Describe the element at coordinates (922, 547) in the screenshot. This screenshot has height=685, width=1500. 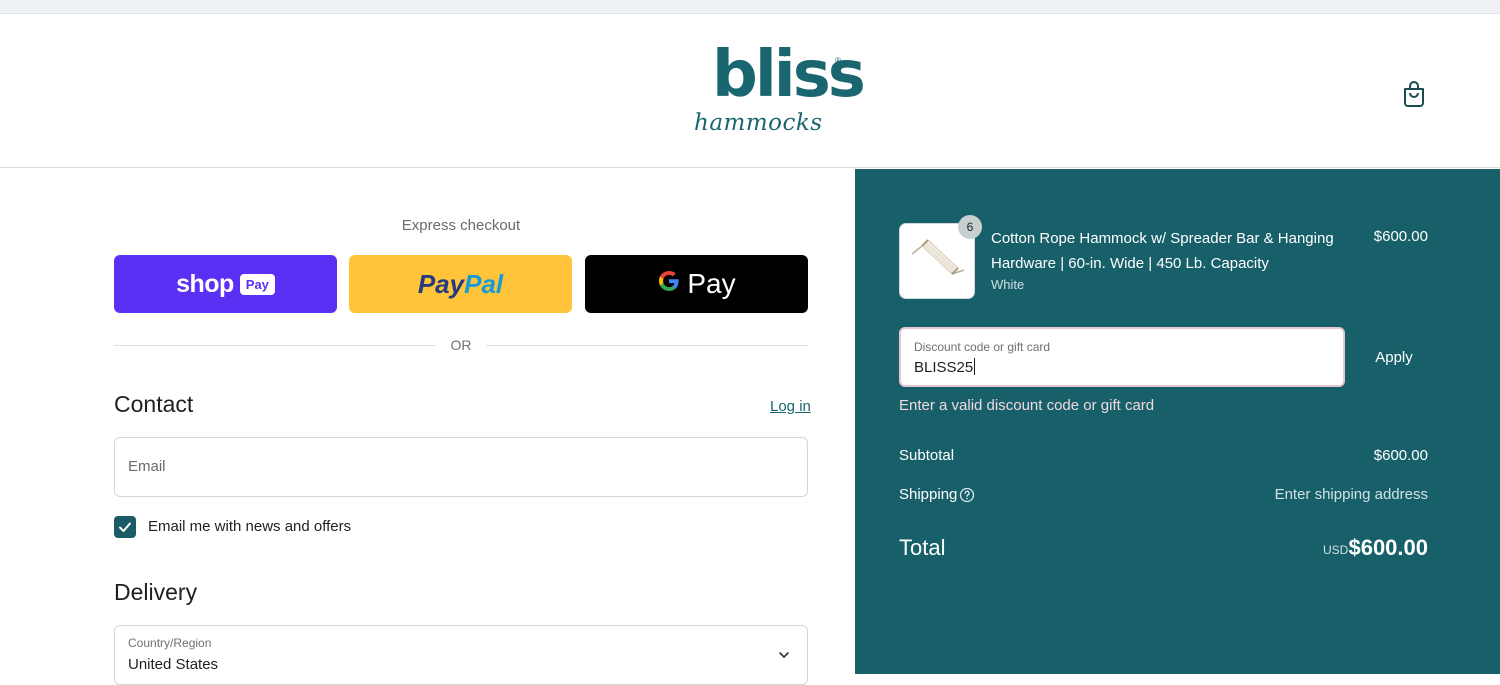
I see `total-label: Total` at that location.